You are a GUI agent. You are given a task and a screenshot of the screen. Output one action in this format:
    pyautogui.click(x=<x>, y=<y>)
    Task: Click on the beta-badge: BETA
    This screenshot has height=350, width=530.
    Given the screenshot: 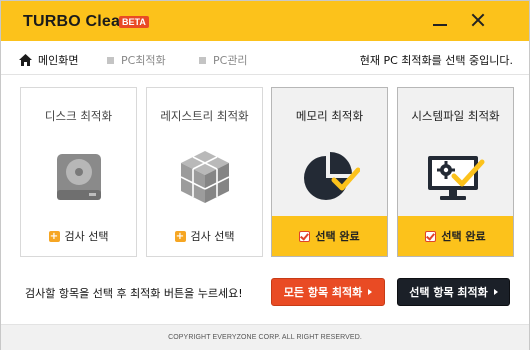 What is the action you would take?
    pyautogui.click(x=134, y=22)
    